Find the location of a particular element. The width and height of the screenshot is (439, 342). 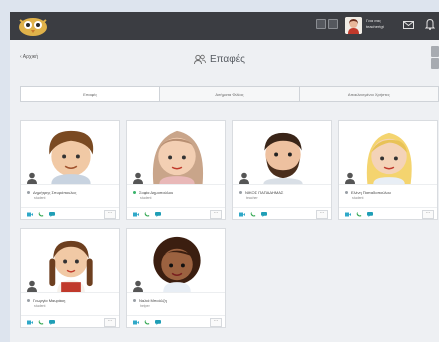

contacts-icon is located at coordinates (200, 59).